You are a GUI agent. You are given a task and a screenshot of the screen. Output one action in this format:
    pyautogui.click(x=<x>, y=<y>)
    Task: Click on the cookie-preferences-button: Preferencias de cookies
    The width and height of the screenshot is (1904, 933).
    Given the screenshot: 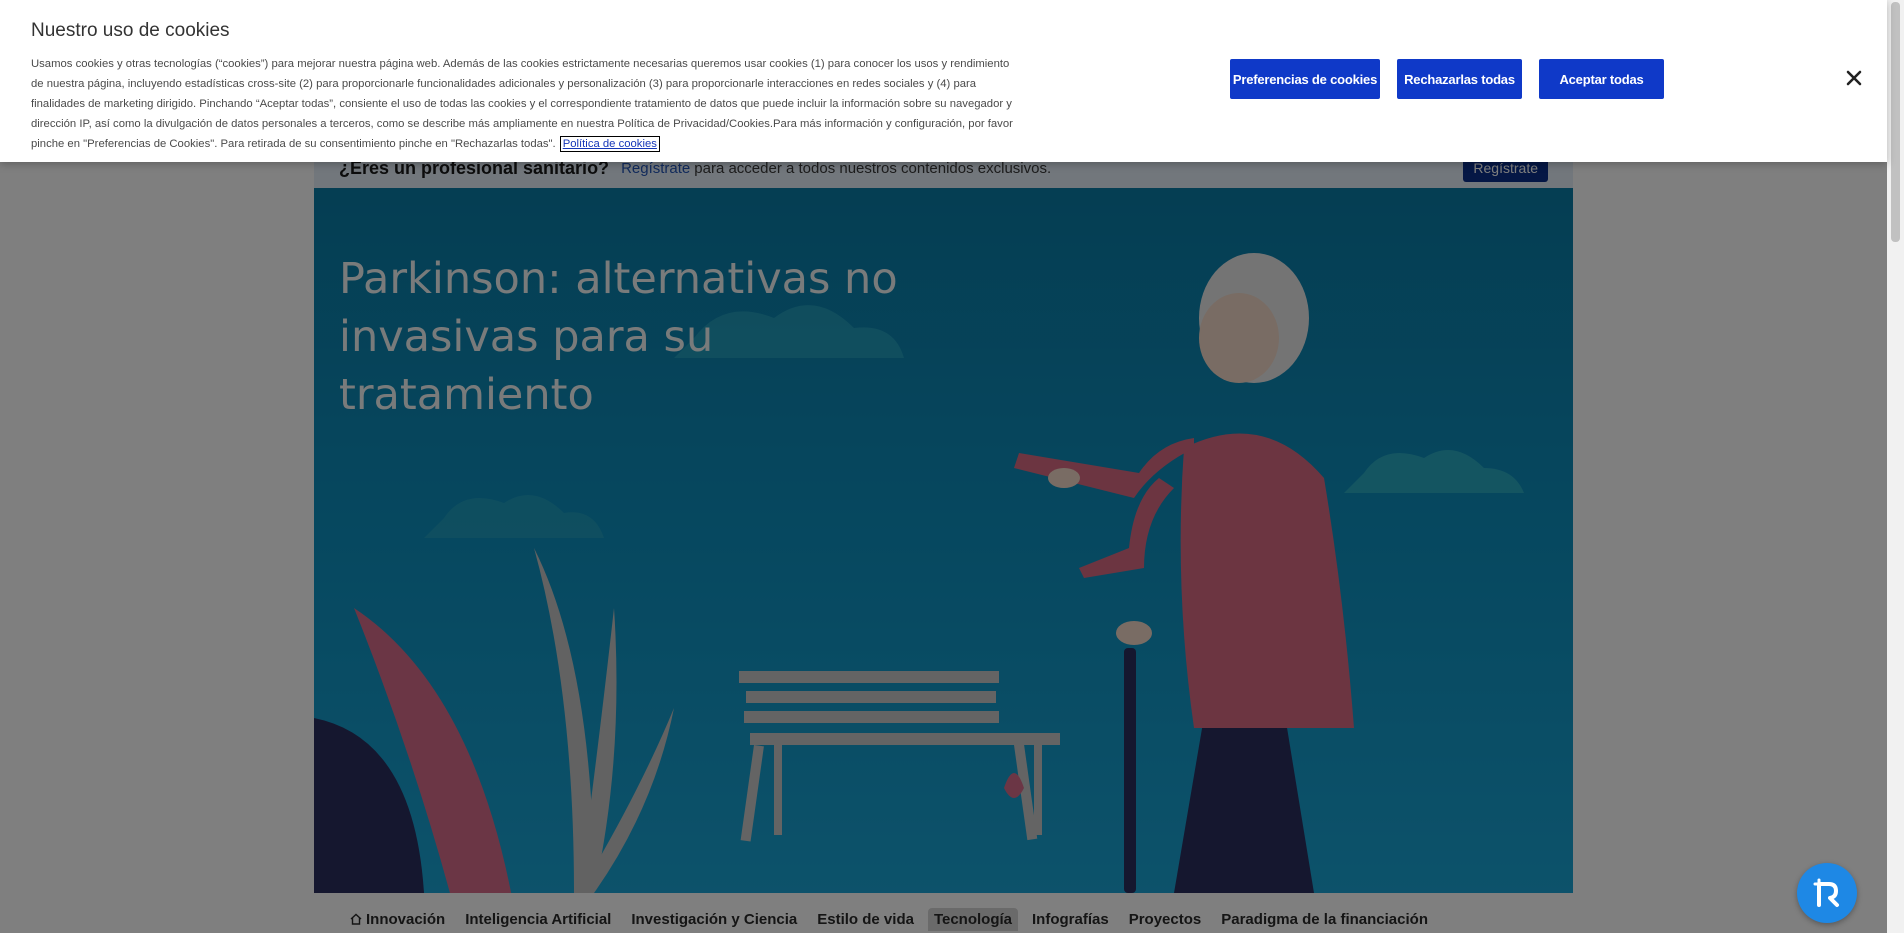 What is the action you would take?
    pyautogui.click(x=1305, y=79)
    